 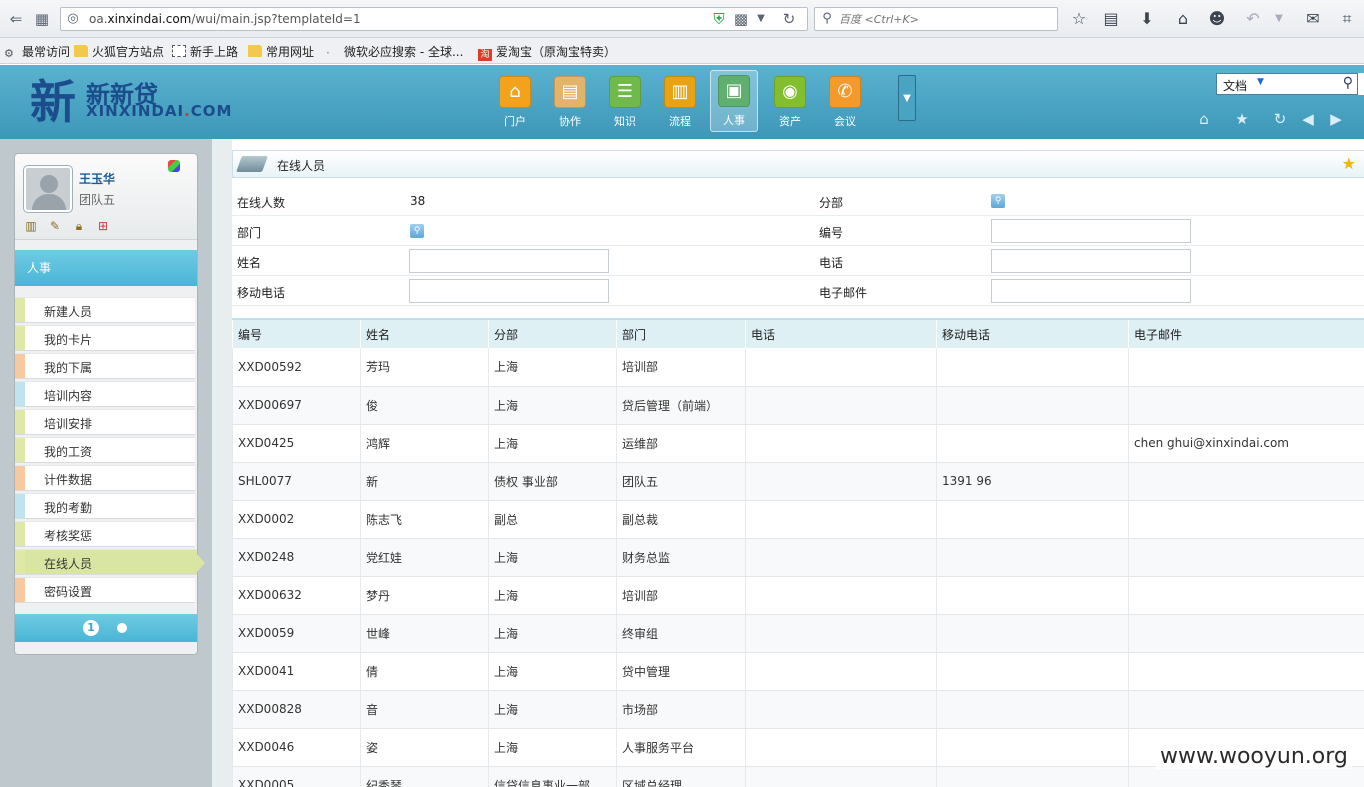 What do you see at coordinates (1217, 19) in the screenshot?
I see `smiley-icon: ☻` at bounding box center [1217, 19].